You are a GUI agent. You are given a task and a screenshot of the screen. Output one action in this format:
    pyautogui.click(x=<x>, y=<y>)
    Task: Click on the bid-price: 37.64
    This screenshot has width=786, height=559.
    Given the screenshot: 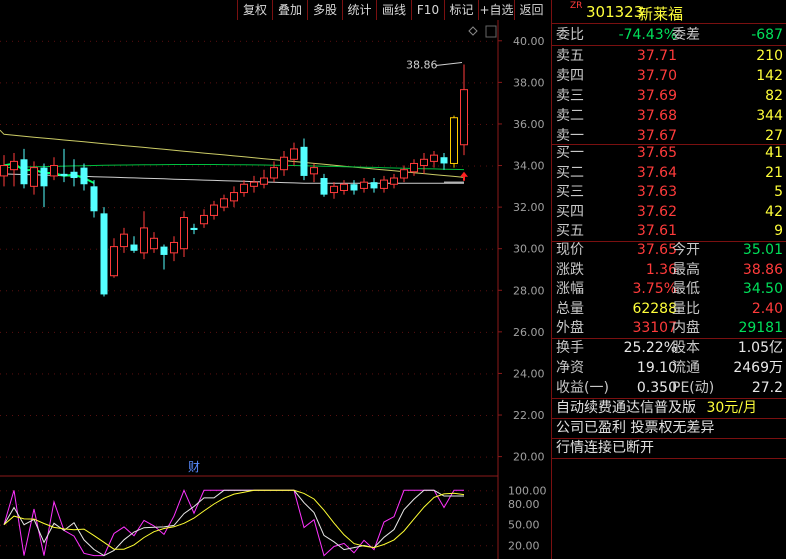 What is the action you would take?
    pyautogui.click(x=656, y=172)
    